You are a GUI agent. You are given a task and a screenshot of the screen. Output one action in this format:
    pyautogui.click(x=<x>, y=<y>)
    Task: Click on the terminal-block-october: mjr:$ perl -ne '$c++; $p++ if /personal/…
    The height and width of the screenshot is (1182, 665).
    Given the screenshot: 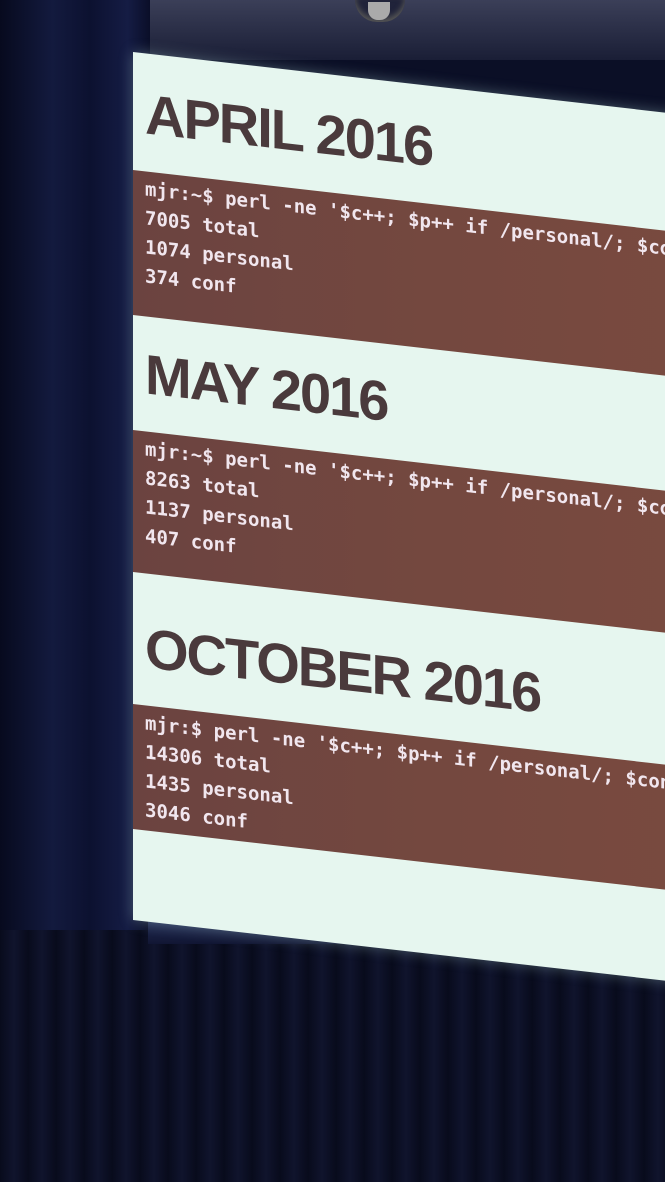 What is the action you would take?
    pyautogui.click(x=399, y=801)
    